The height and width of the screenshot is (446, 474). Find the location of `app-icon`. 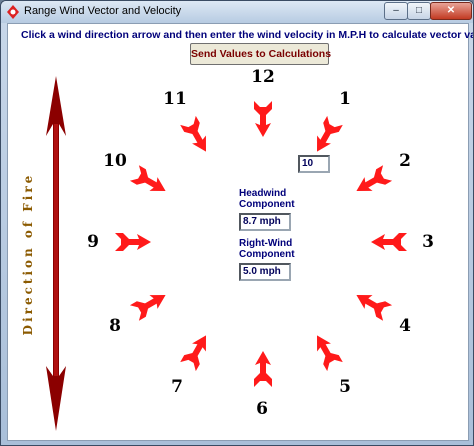

app-icon is located at coordinates (13, 12).